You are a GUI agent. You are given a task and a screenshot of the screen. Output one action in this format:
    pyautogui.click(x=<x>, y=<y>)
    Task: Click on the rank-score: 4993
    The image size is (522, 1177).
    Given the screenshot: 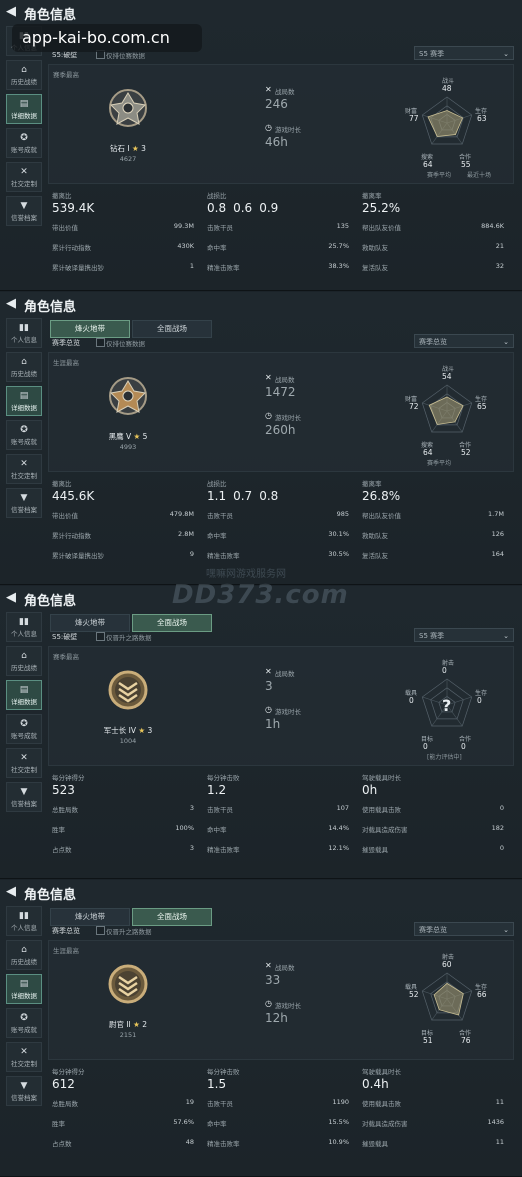 What is the action you would take?
    pyautogui.click(x=128, y=447)
    